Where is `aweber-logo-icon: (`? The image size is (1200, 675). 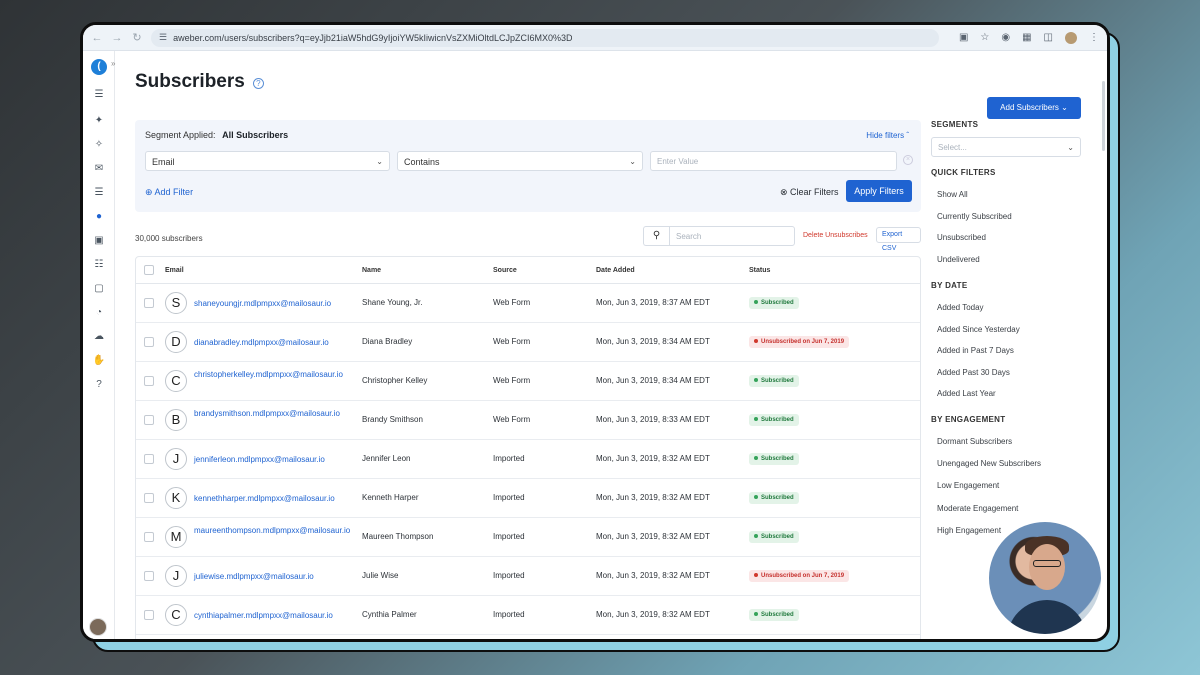 aweber-logo-icon: ( is located at coordinates (99, 67).